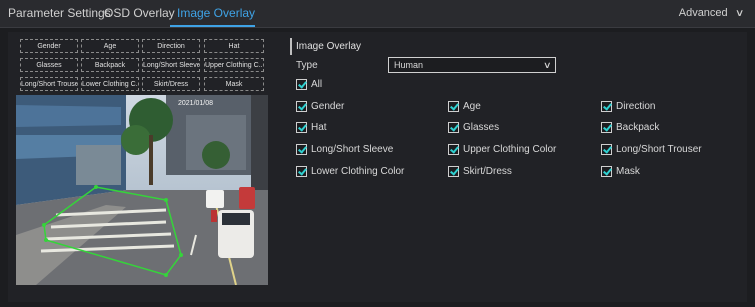 This screenshot has width=755, height=307. What do you see at coordinates (636, 106) in the screenshot?
I see `checkbox-label: Direction` at bounding box center [636, 106].